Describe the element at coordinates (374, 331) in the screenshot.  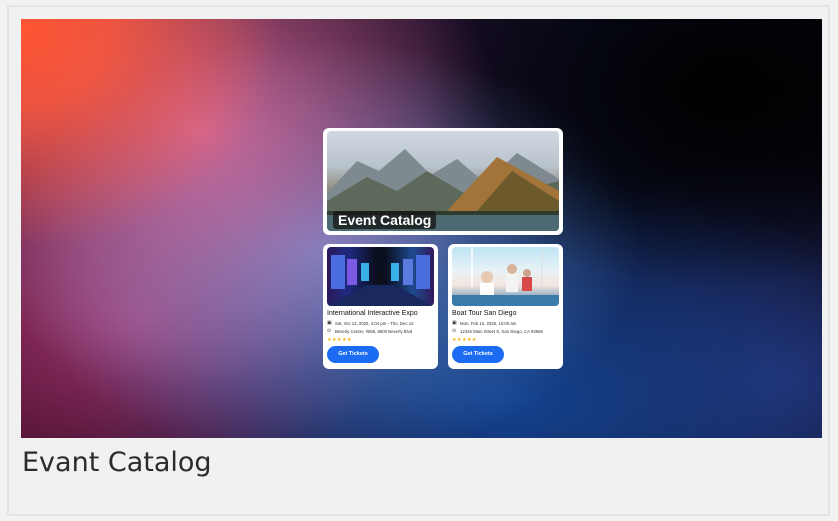
I see `event-location-text: Beverly Center, #656, 8500 Beverly Blvd` at that location.